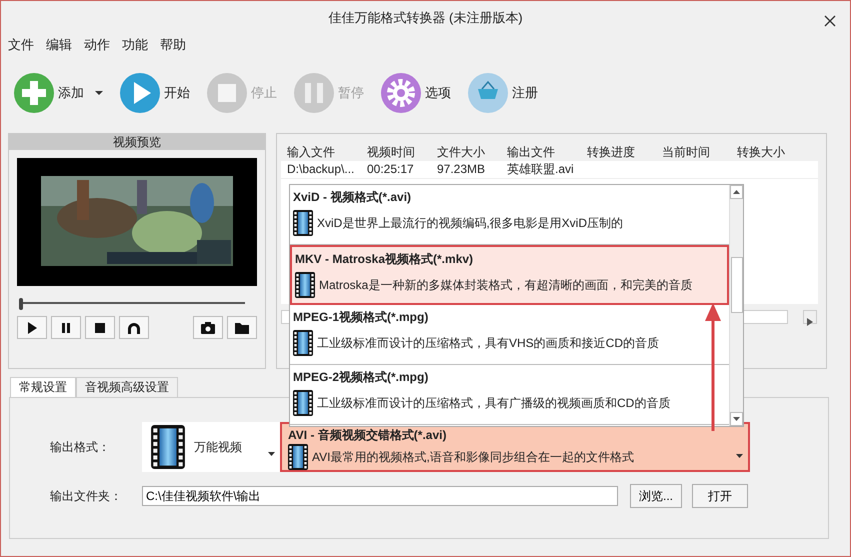 The width and height of the screenshot is (851, 557). What do you see at coordinates (810, 322) in the screenshot?
I see `right-arrow-icon` at bounding box center [810, 322].